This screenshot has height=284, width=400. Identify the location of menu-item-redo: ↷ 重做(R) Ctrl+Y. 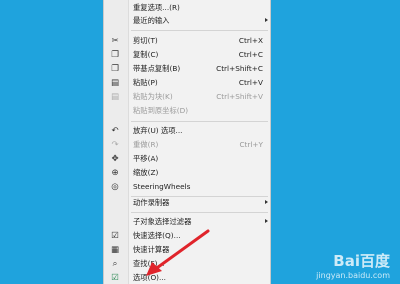
(188, 144).